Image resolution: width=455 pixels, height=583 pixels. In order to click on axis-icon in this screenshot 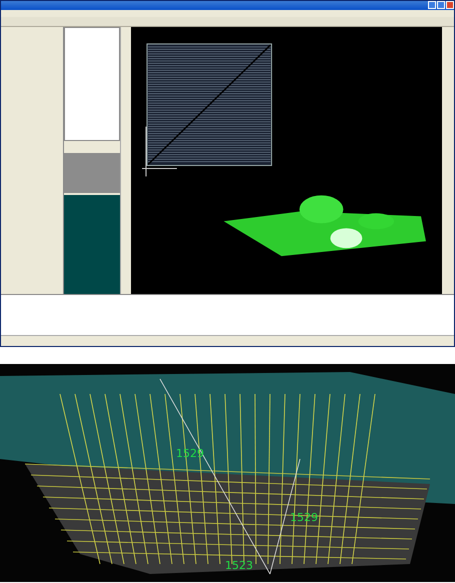, I will do `click(160, 151)`.